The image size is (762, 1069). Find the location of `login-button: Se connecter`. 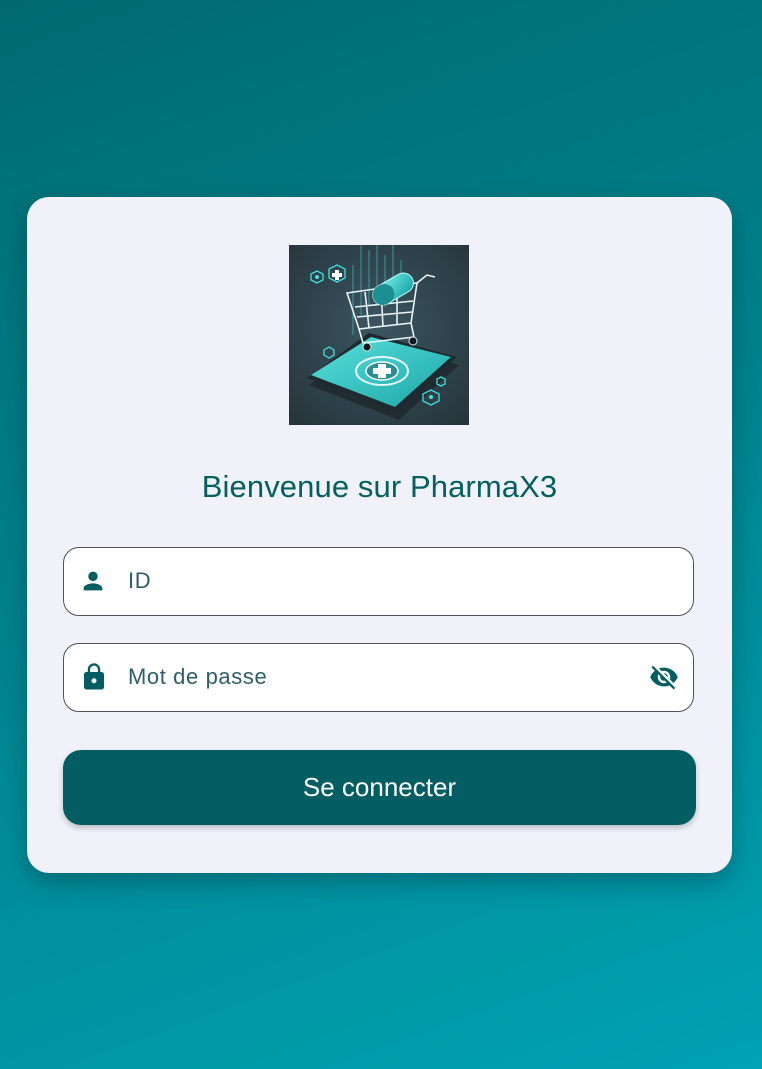

login-button: Se connecter is located at coordinates (379, 787).